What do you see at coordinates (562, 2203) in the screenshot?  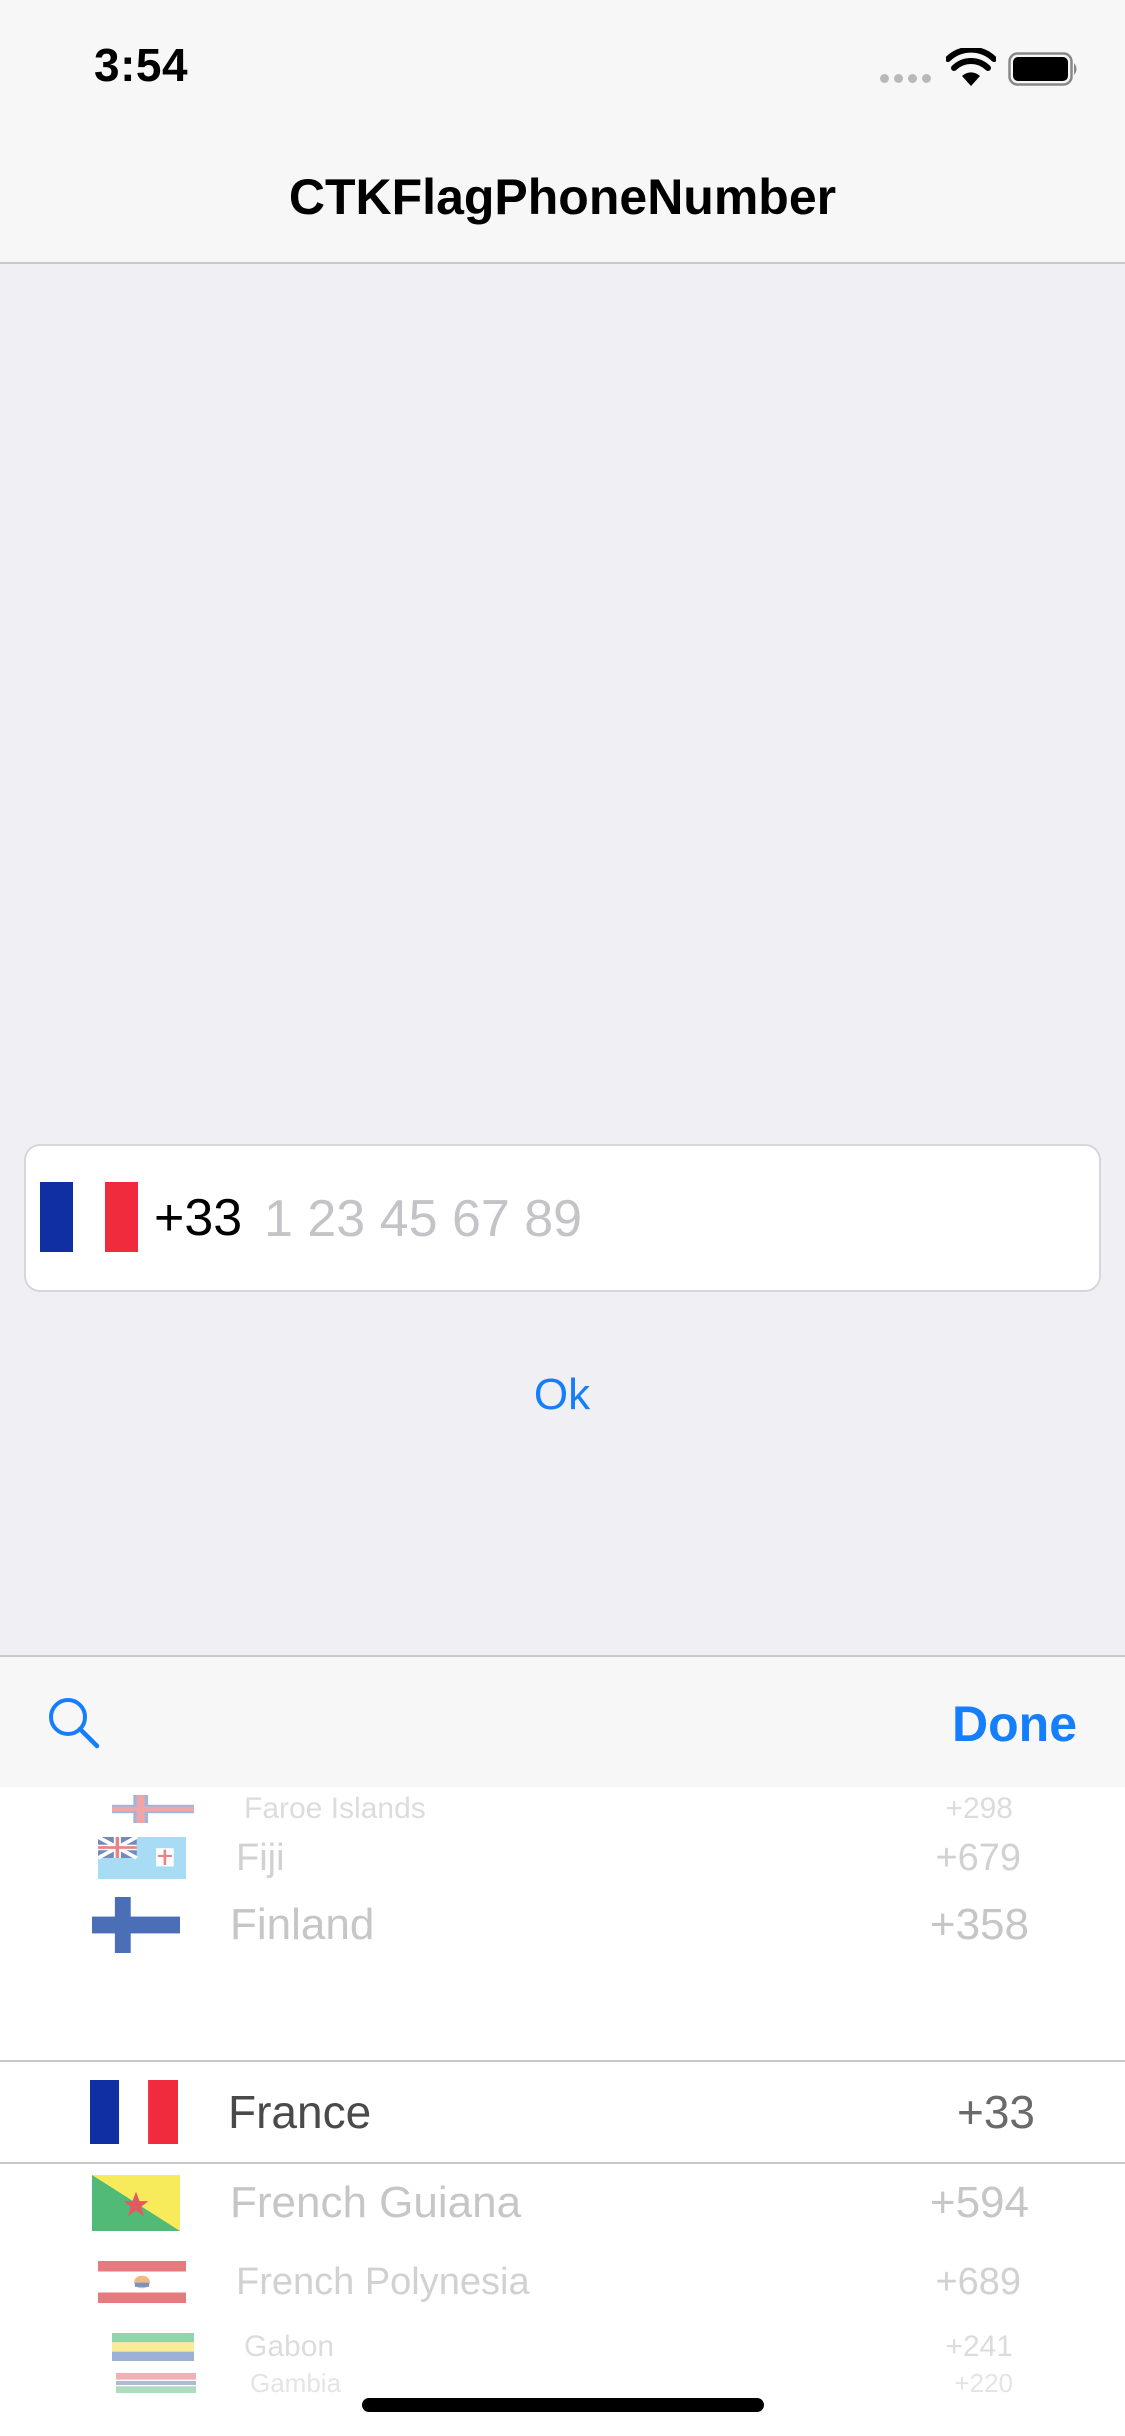 I see `picker-row: French Guiana +594` at bounding box center [562, 2203].